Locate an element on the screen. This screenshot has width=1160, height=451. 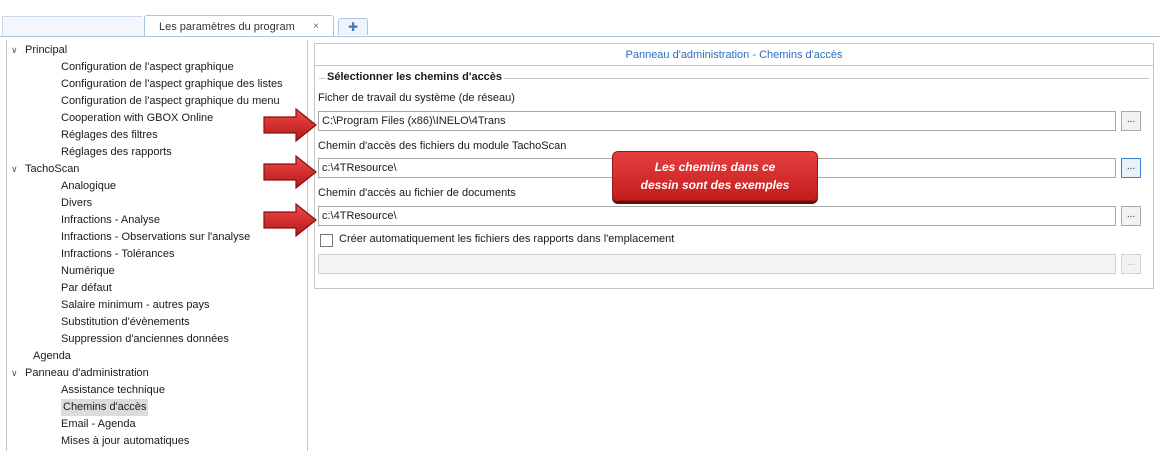
tab-settings: Les paramètres du program × is located at coordinates (239, 26).